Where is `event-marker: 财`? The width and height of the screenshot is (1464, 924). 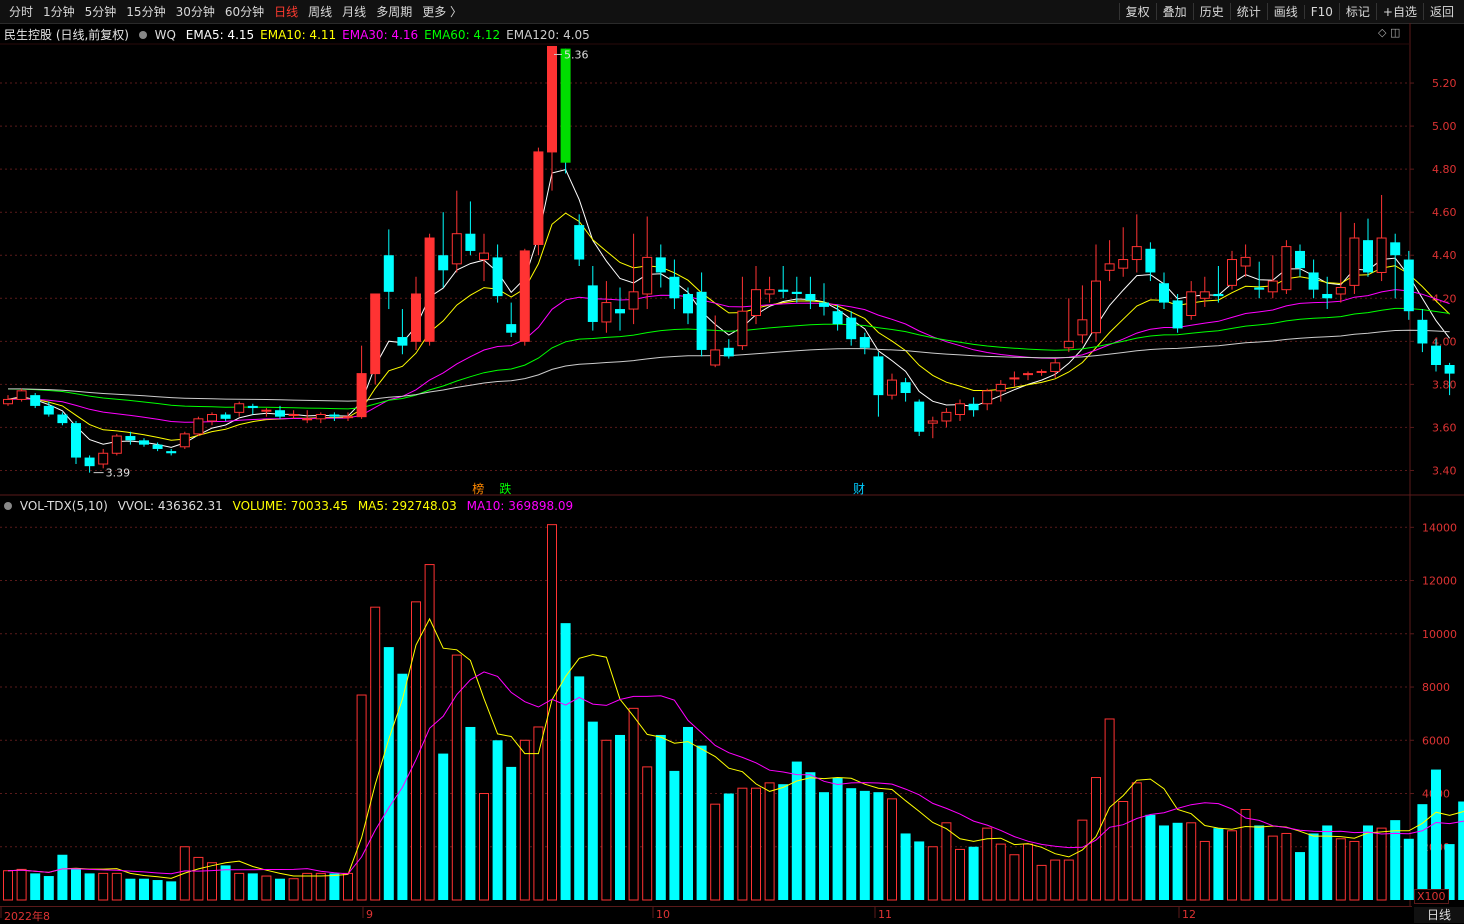
event-marker: 财 is located at coordinates (859, 489).